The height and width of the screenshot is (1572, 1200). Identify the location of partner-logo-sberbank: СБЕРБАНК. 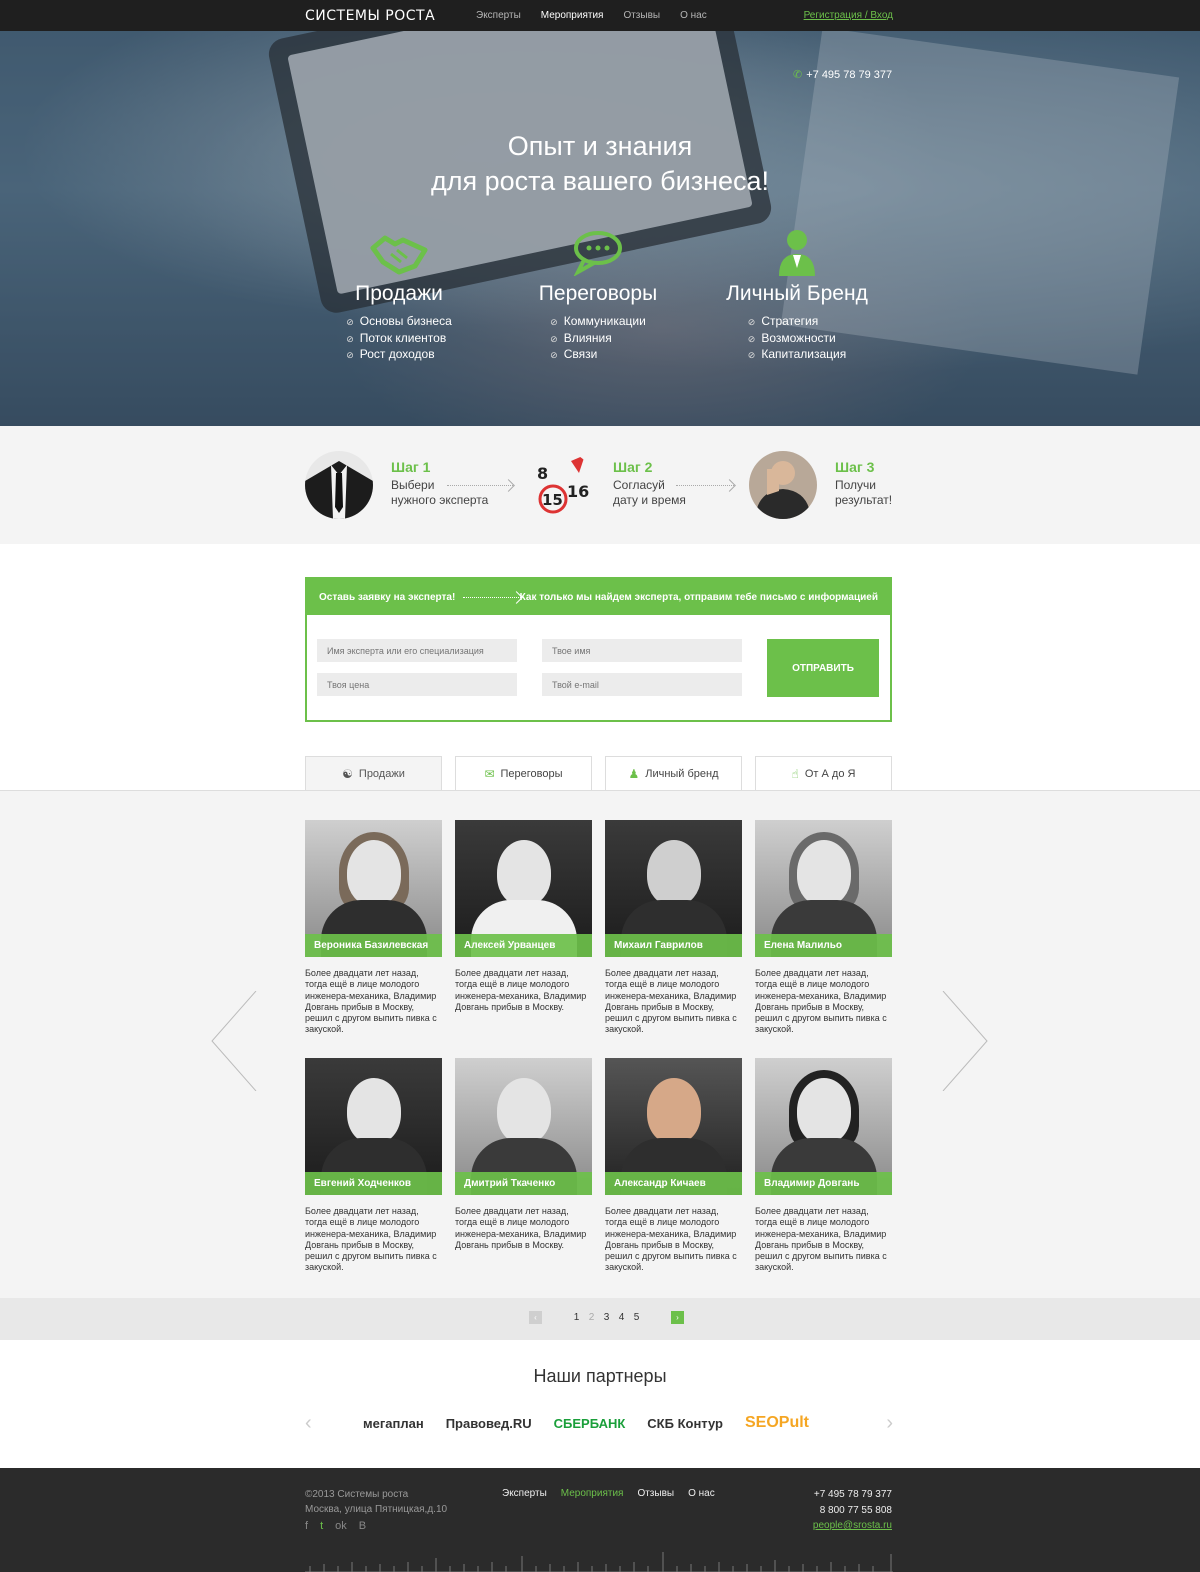
(590, 1423).